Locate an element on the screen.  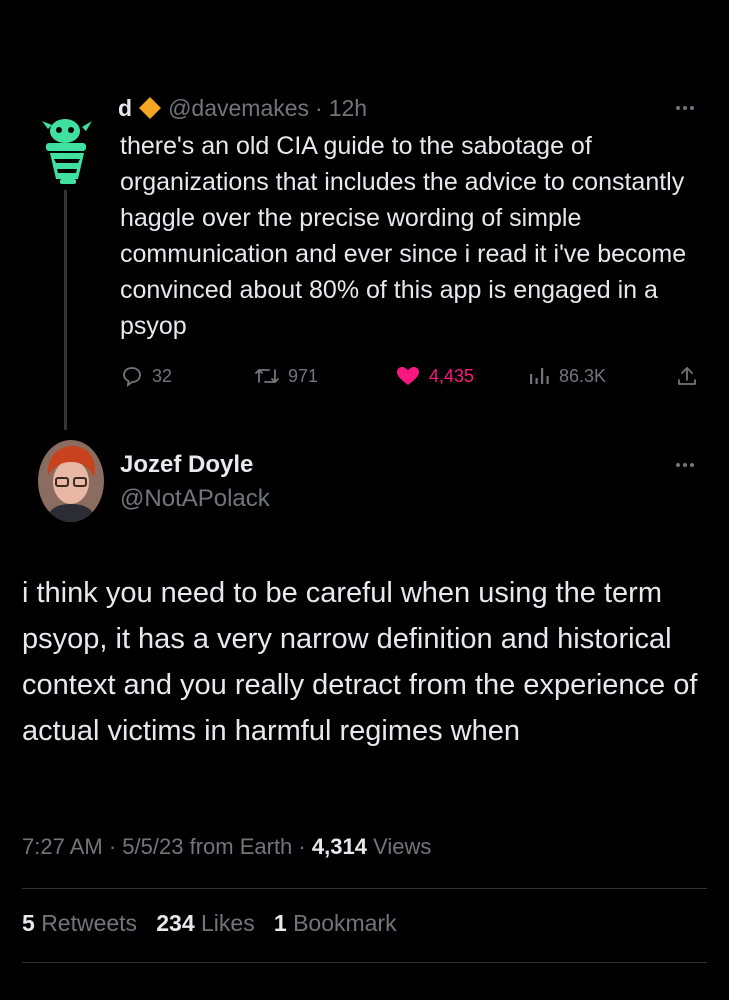
retweets-stat: 5 Retweets is located at coordinates (79, 923).